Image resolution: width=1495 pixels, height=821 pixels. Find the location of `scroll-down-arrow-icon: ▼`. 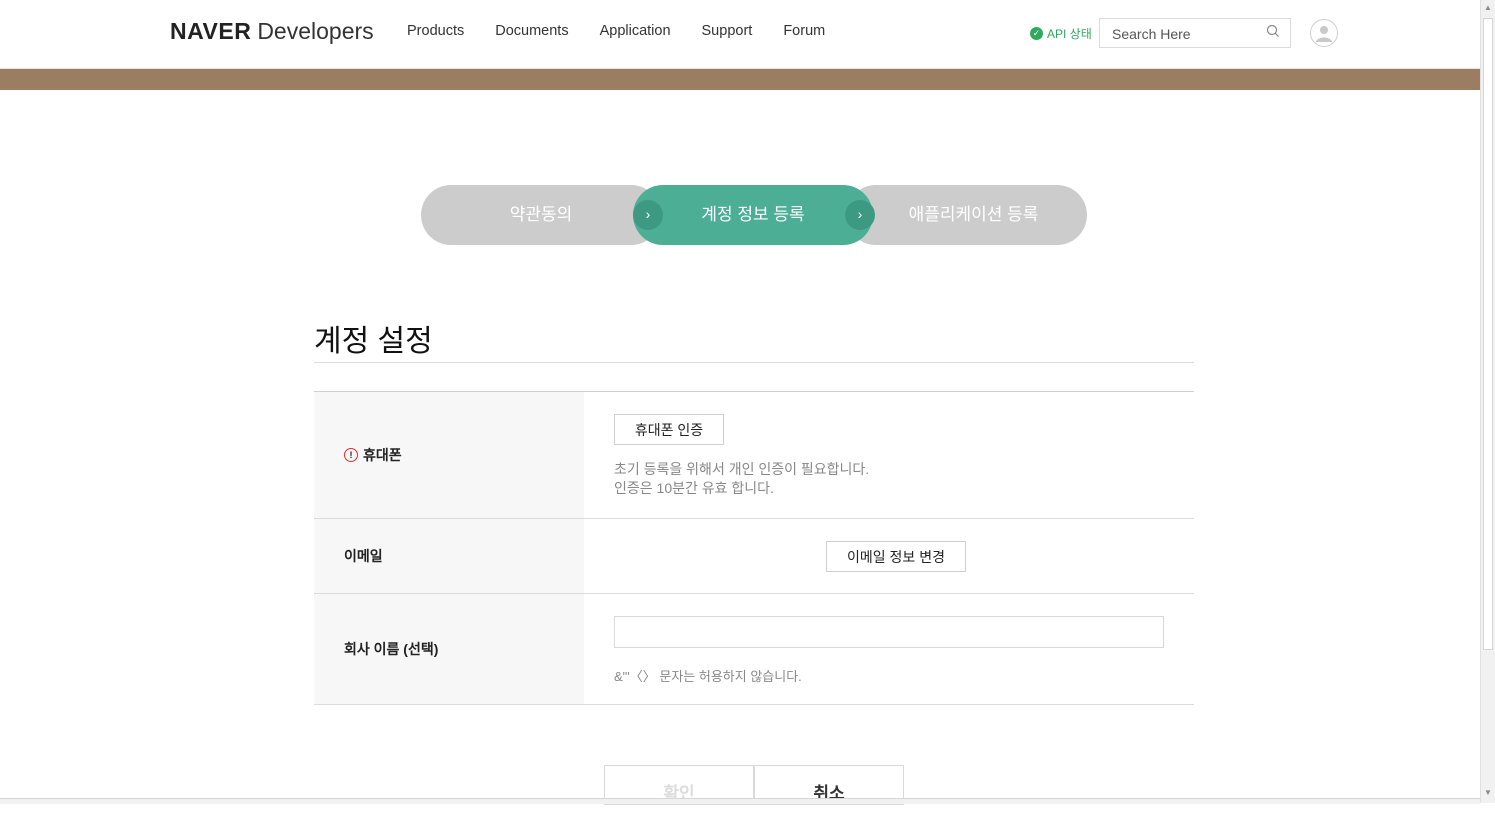

scroll-down-arrow-icon: ▼ is located at coordinates (1488, 792).